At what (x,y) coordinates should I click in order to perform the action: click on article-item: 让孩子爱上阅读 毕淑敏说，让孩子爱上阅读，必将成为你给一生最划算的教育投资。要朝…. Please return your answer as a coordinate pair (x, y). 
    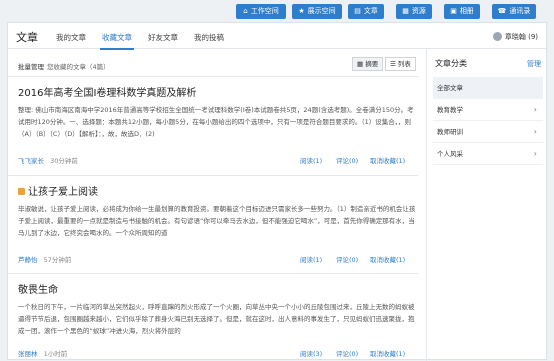
    Looking at the image, I should click on (218, 211).